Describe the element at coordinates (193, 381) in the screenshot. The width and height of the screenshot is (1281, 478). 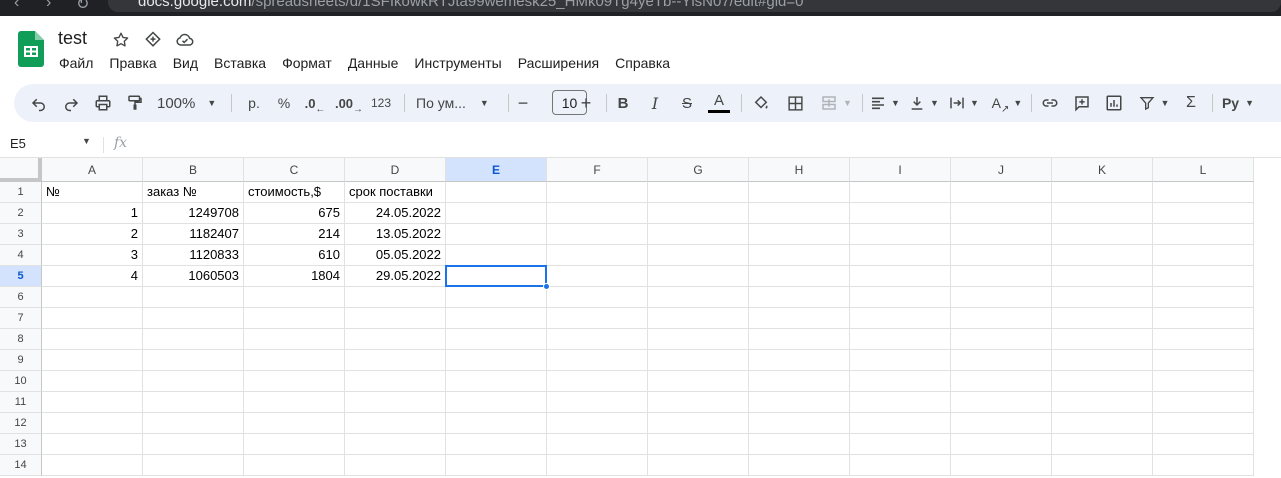
I see `cell-b10` at that location.